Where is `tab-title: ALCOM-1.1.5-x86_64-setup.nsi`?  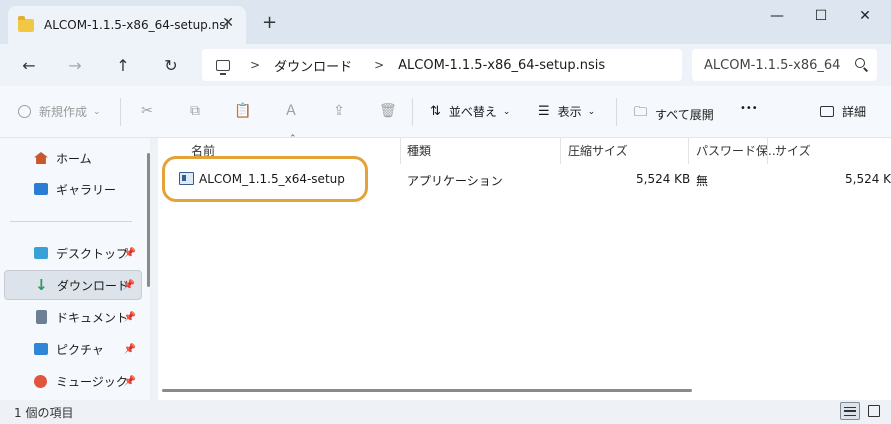 tab-title: ALCOM-1.1.5-x86_64-setup.nsi is located at coordinates (136, 25).